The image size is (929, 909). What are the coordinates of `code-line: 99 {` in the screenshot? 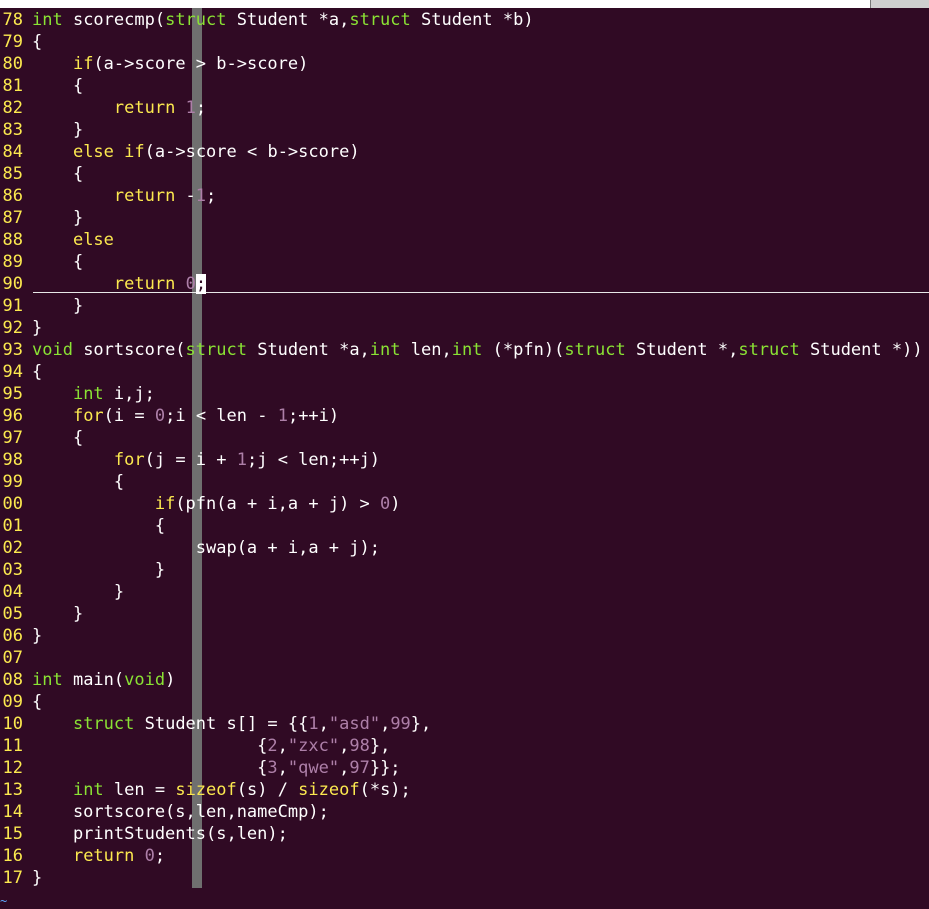 It's located at (464, 482).